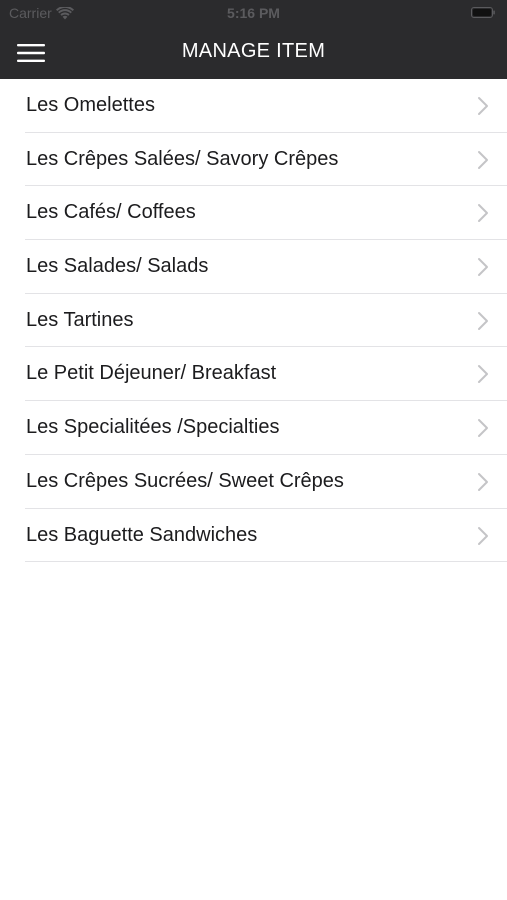 The image size is (507, 900). Describe the element at coordinates (151, 373) in the screenshot. I see `category-label: Le Petit Déjeuner/ Breakfast` at that location.